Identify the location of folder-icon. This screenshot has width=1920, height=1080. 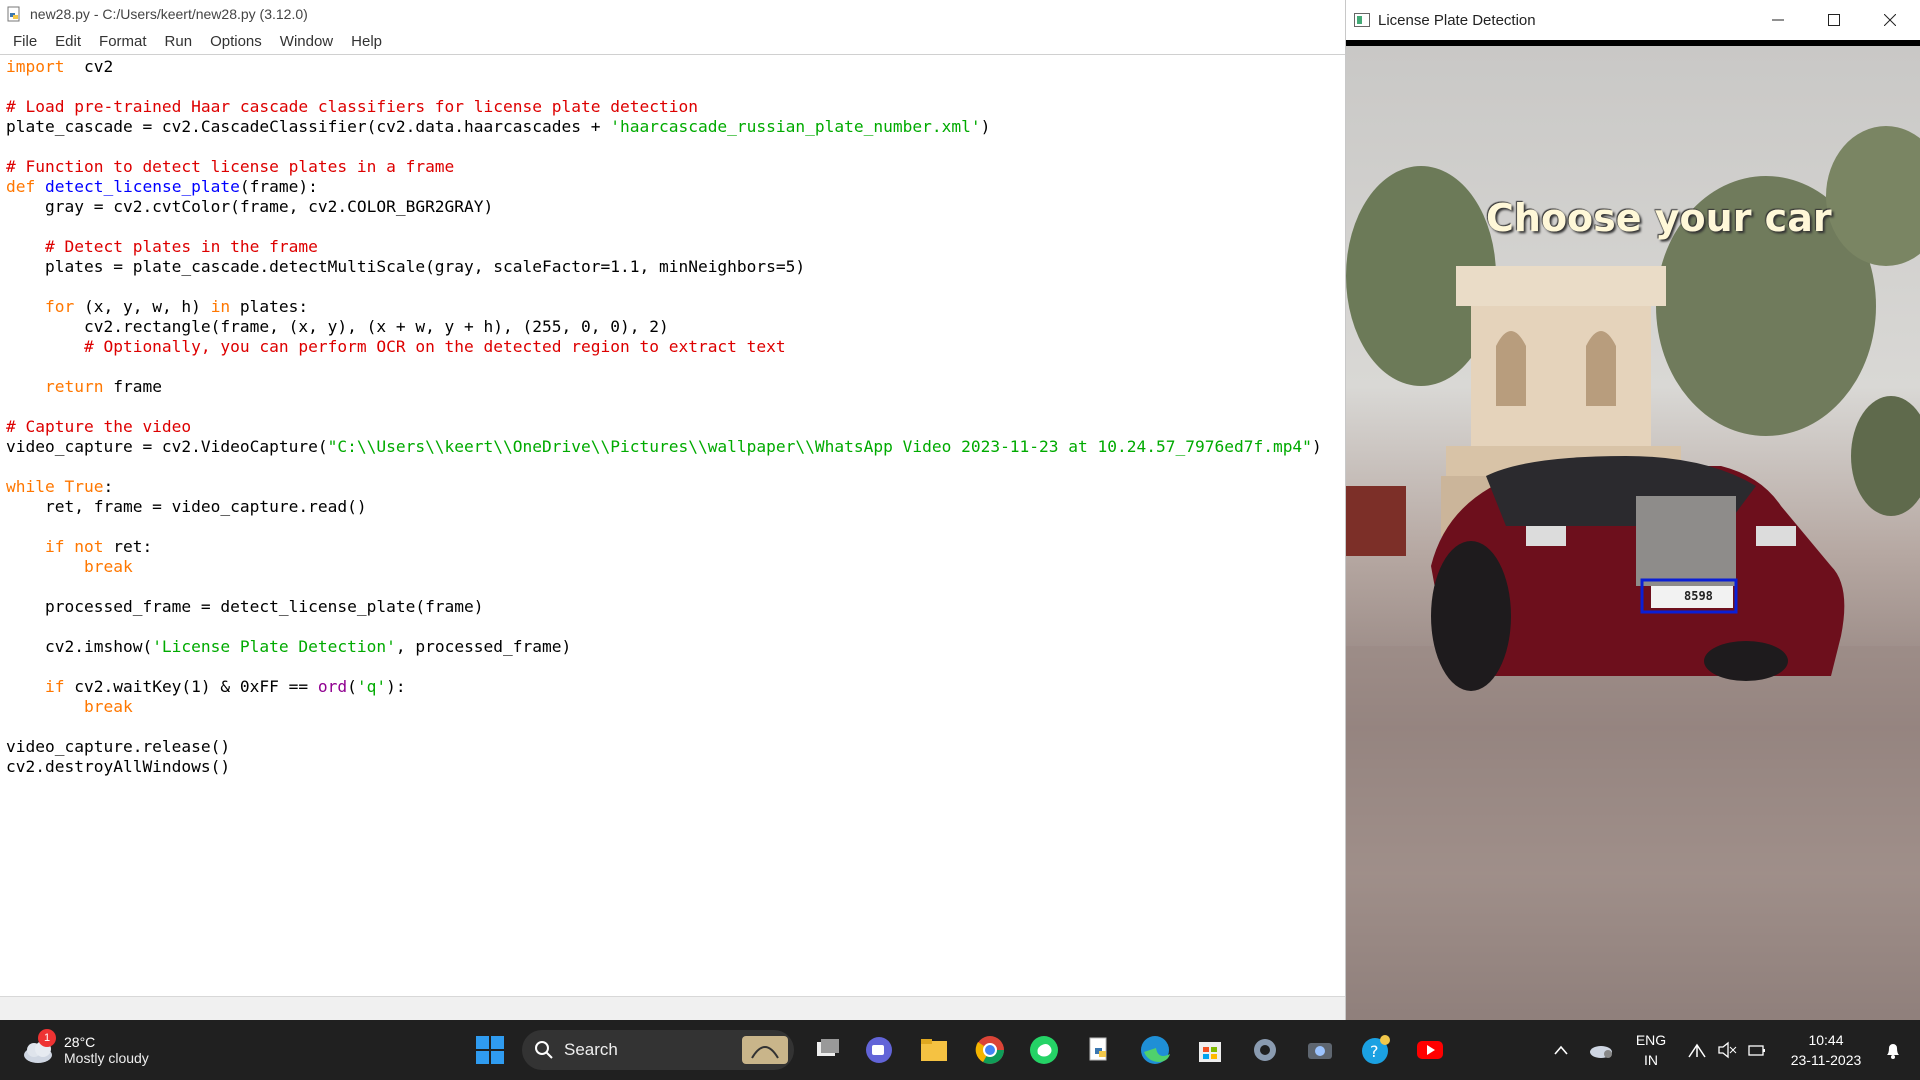
(934, 1050).